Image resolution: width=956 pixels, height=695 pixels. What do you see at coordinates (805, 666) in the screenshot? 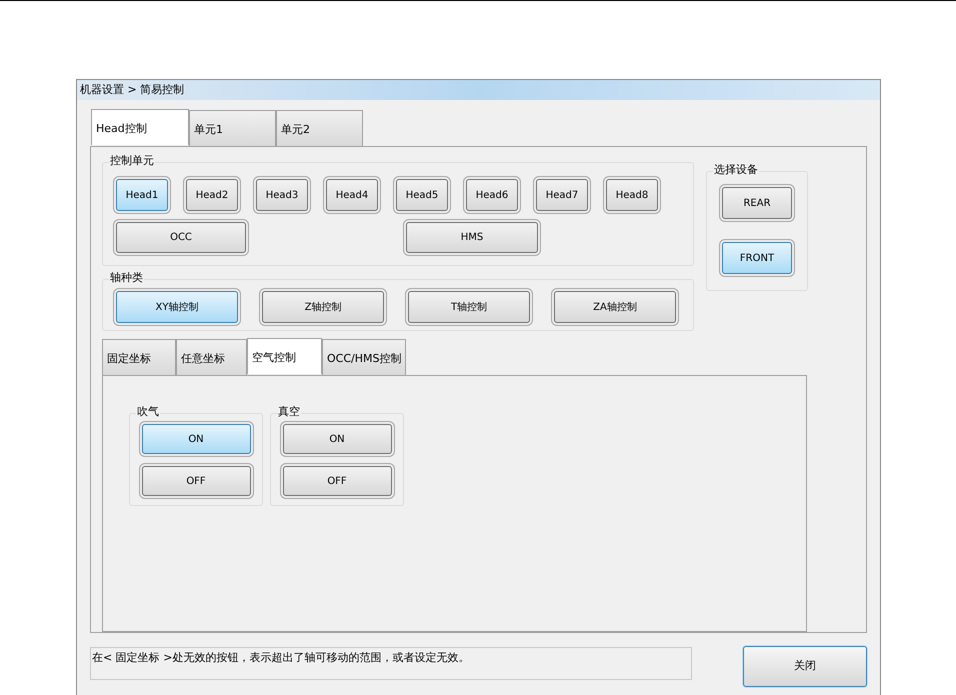
I see `close-button: 关闭` at bounding box center [805, 666].